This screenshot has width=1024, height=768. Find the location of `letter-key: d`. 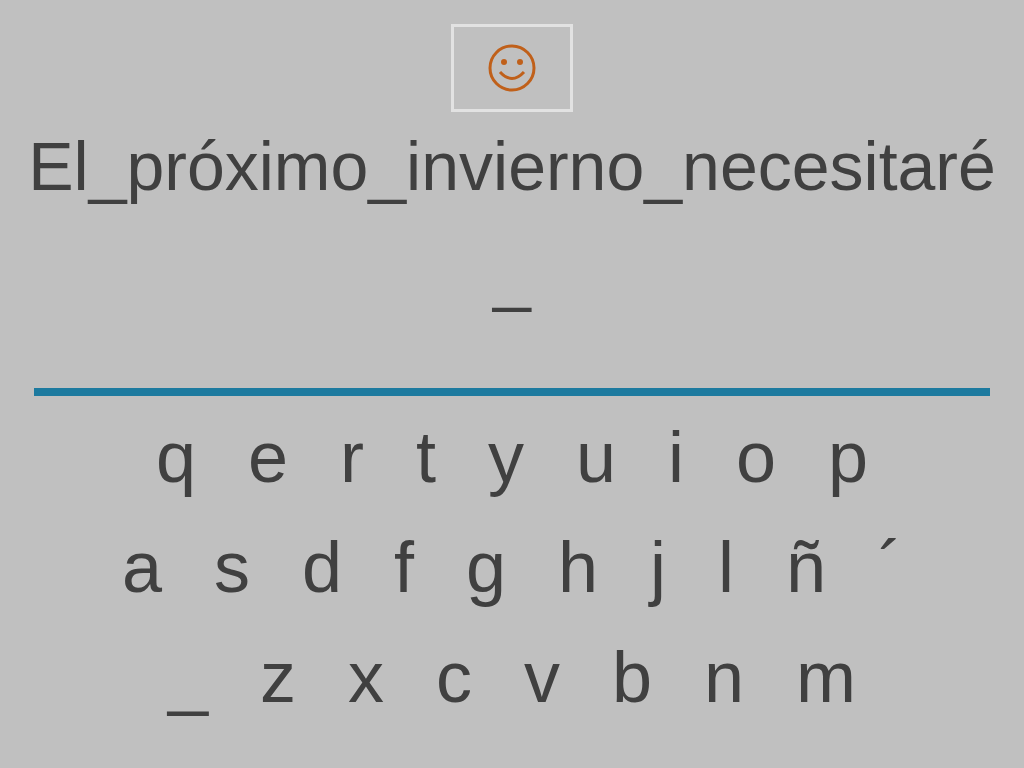

letter-key: d is located at coordinates (321, 567).